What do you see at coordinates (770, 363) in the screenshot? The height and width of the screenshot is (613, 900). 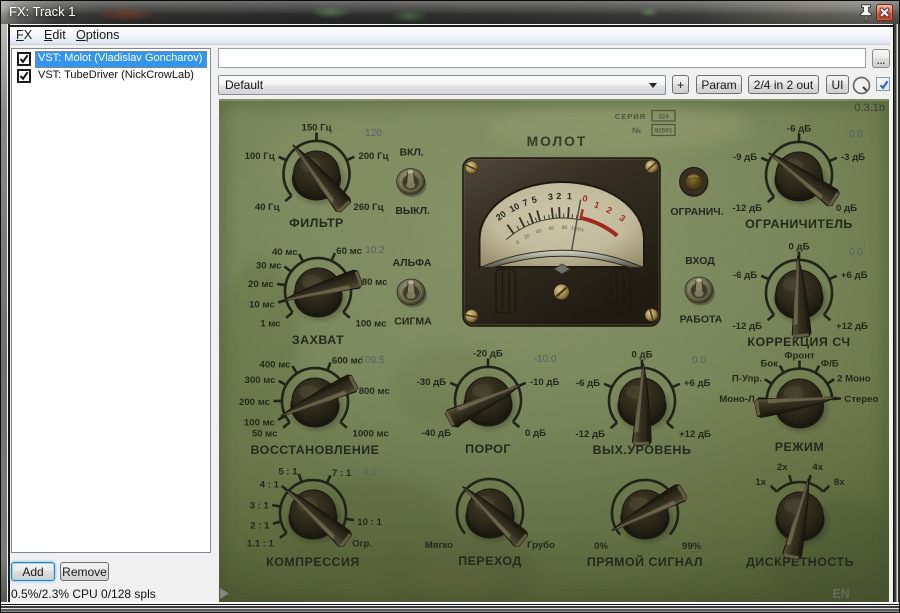 I see `svg-text: Бок` at bounding box center [770, 363].